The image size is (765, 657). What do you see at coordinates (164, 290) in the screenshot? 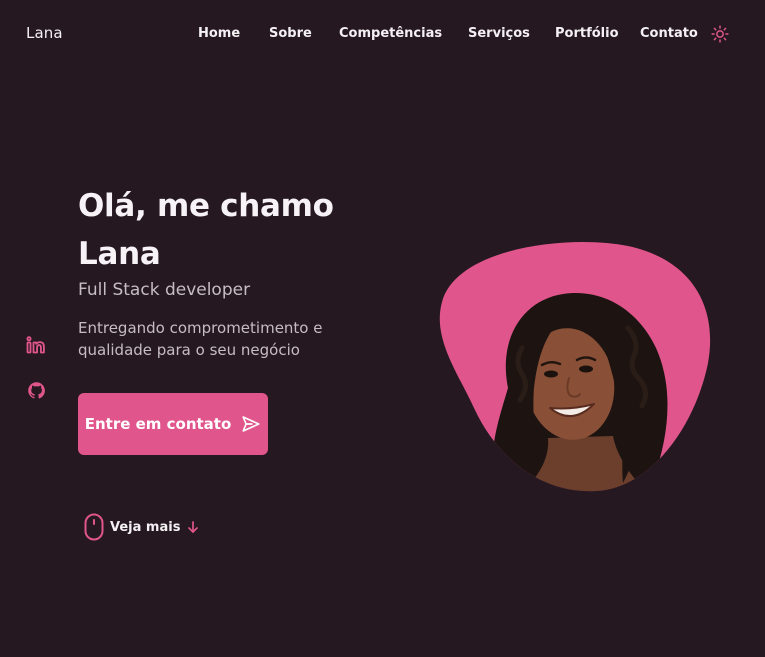
I see `hero-subtitle: Full Stack developer` at bounding box center [164, 290].